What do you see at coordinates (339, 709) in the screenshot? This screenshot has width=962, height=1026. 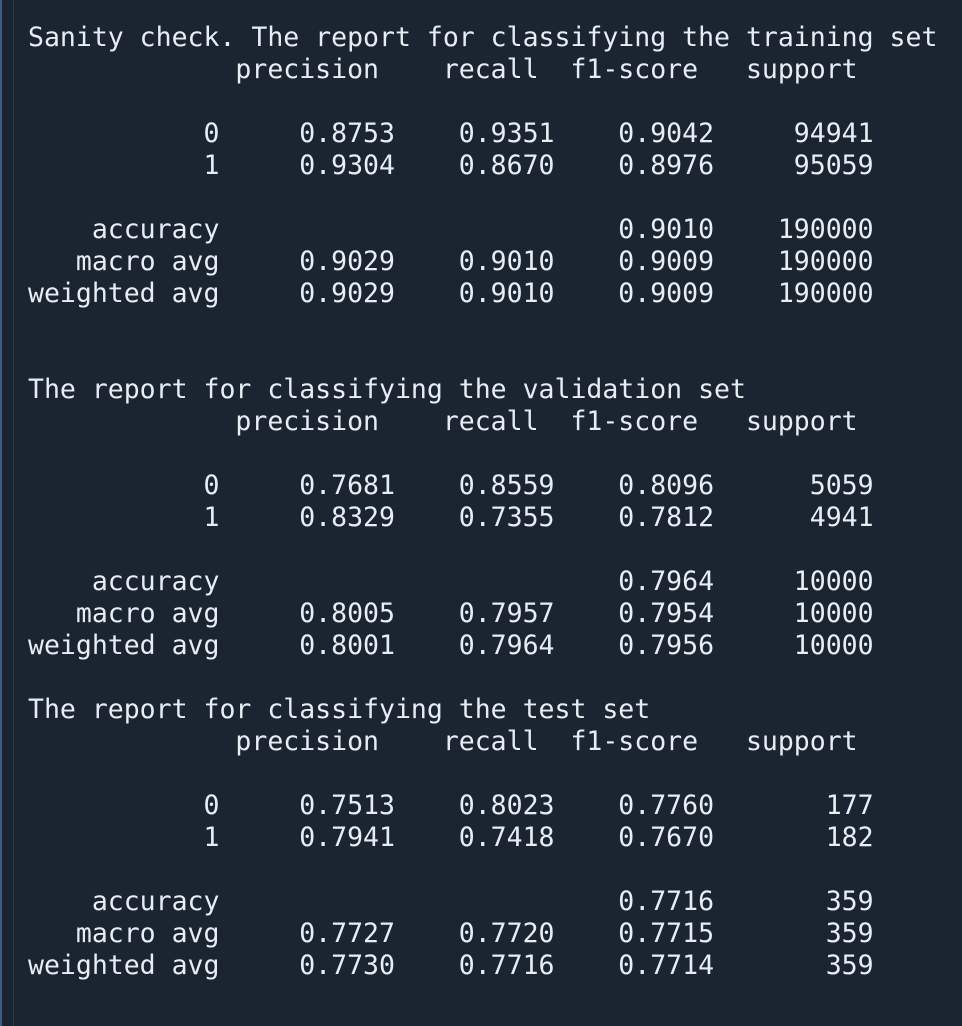 I see `output-line-test-title: The report for classifying the test set` at bounding box center [339, 709].